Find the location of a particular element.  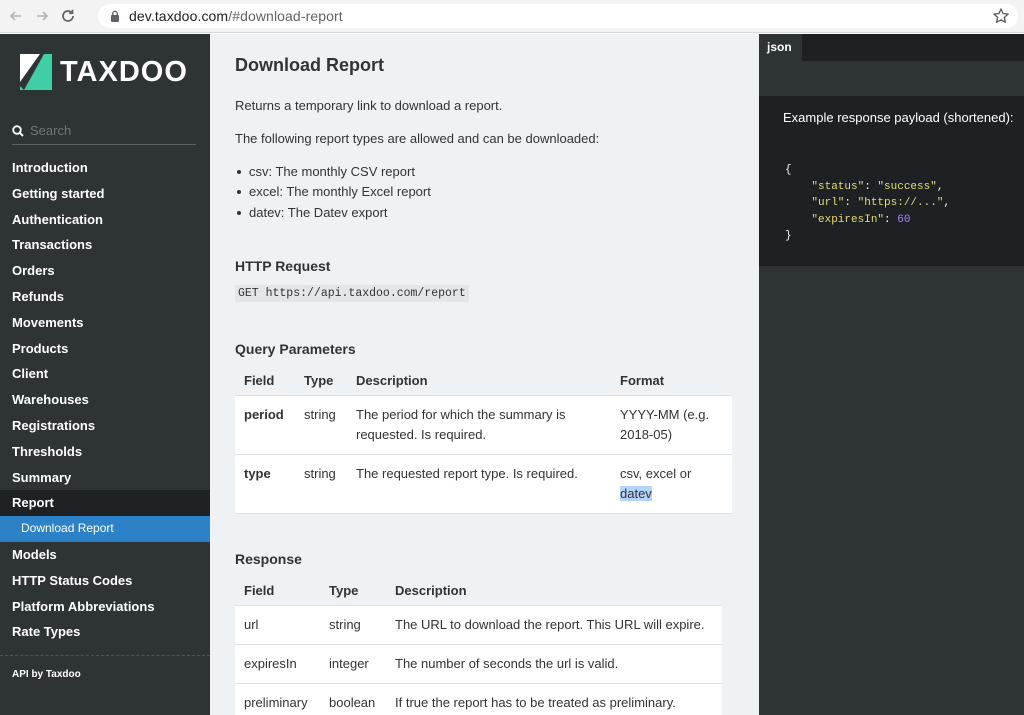

arrow-right-icon is located at coordinates (43, 16).